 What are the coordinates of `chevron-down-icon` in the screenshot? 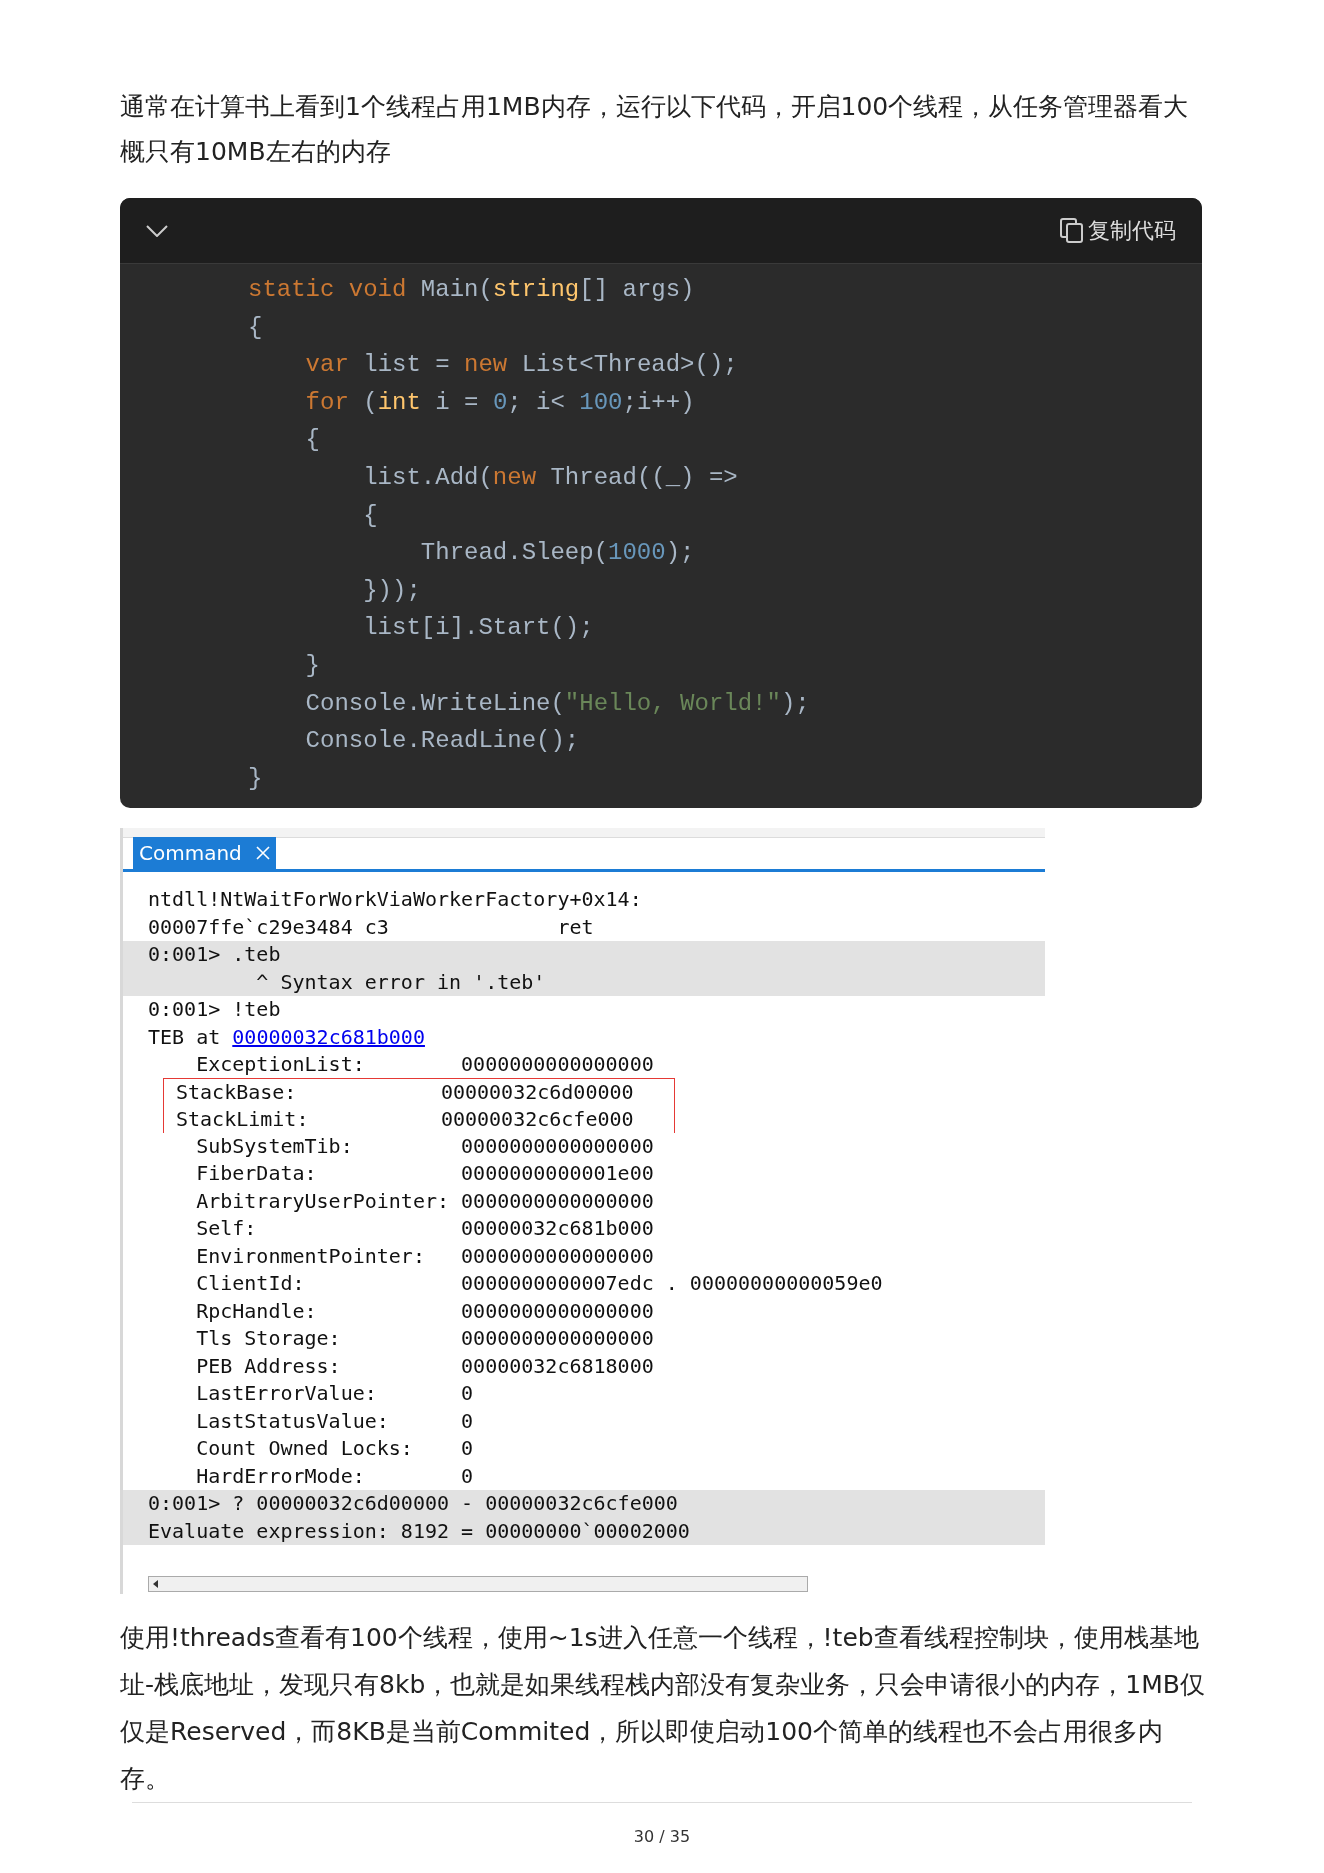 It's located at (157, 230).